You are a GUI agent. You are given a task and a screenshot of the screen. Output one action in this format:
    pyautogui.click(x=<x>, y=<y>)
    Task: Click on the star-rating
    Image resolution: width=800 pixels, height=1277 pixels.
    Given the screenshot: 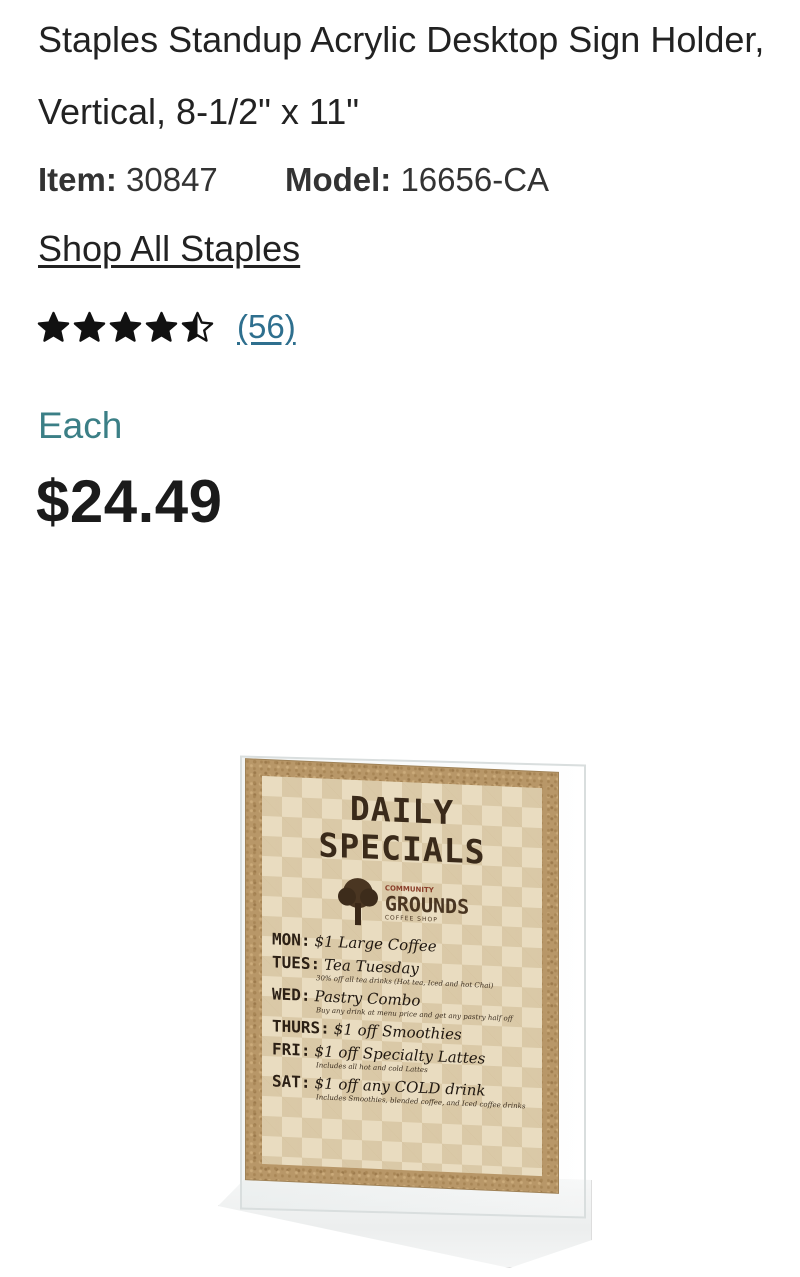 What is the action you would take?
    pyautogui.click(x=125, y=327)
    